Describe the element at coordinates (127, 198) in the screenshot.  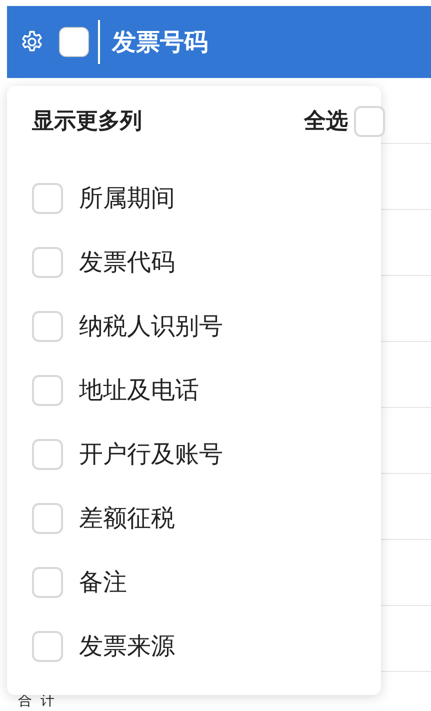
I see `column-option: 所属期间` at that location.